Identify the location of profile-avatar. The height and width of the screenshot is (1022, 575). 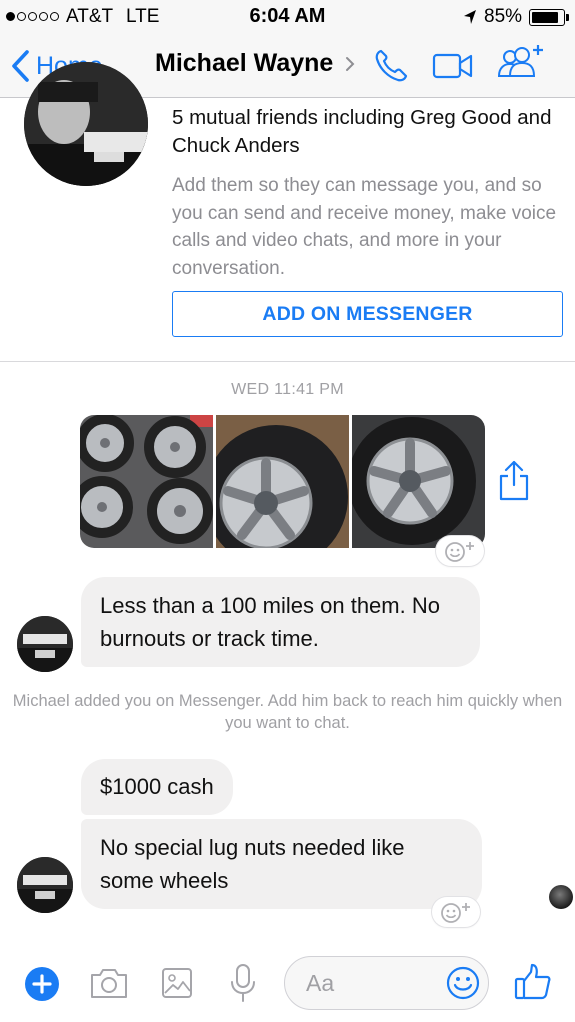
(86, 124).